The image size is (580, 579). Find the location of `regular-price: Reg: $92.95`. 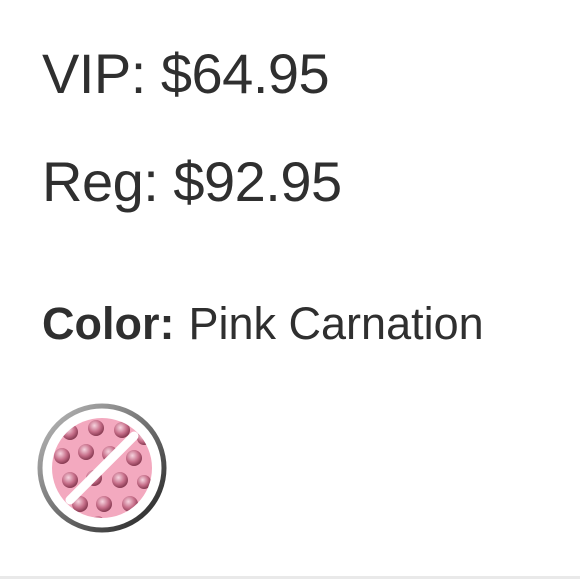

regular-price: Reg: $92.95 is located at coordinates (192, 182).